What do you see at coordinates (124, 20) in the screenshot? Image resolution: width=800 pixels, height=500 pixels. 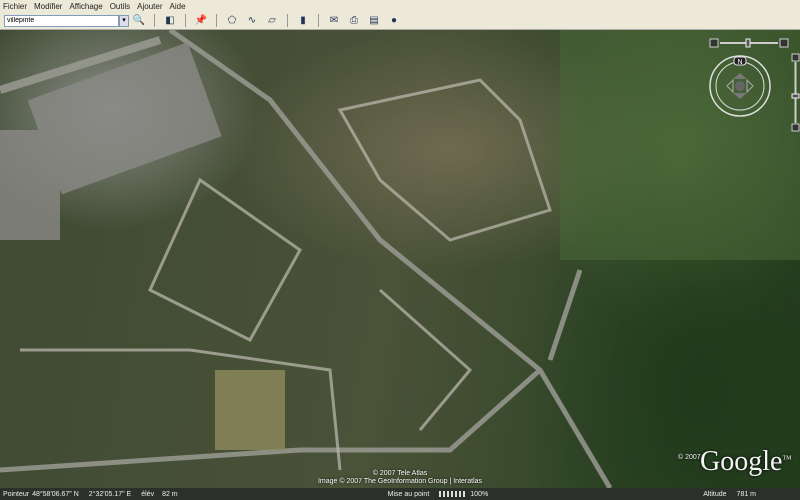 I see `search-history-dropdown: ▾` at bounding box center [124, 20].